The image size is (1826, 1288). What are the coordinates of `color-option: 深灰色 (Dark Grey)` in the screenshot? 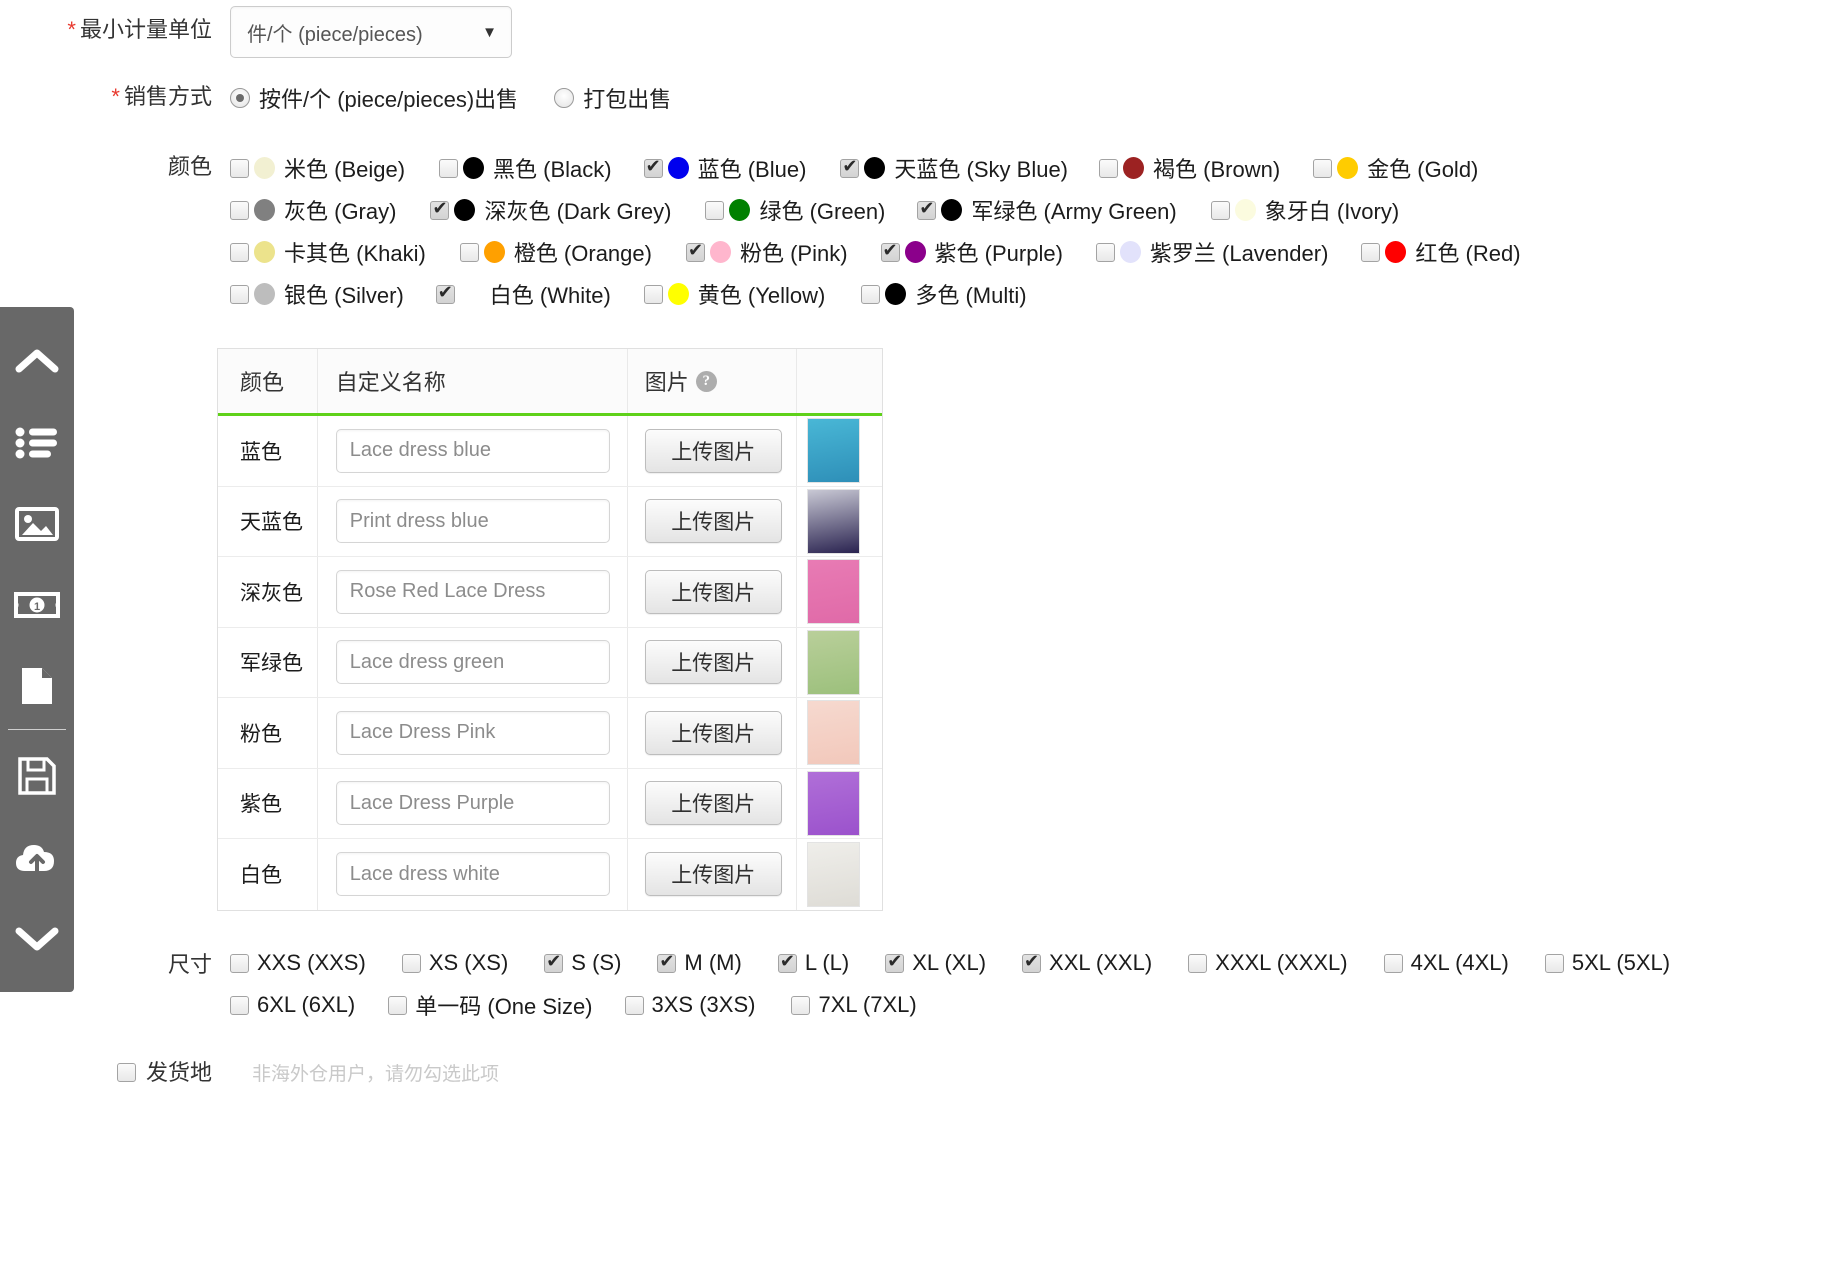 It's located at (550, 210).